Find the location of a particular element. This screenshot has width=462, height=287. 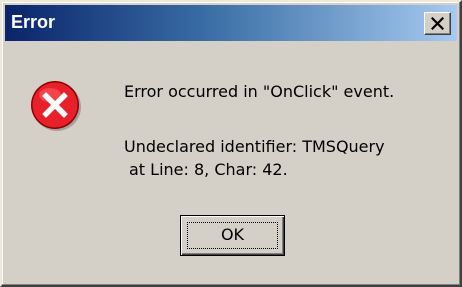

title-bar: Error is located at coordinates (231, 23).